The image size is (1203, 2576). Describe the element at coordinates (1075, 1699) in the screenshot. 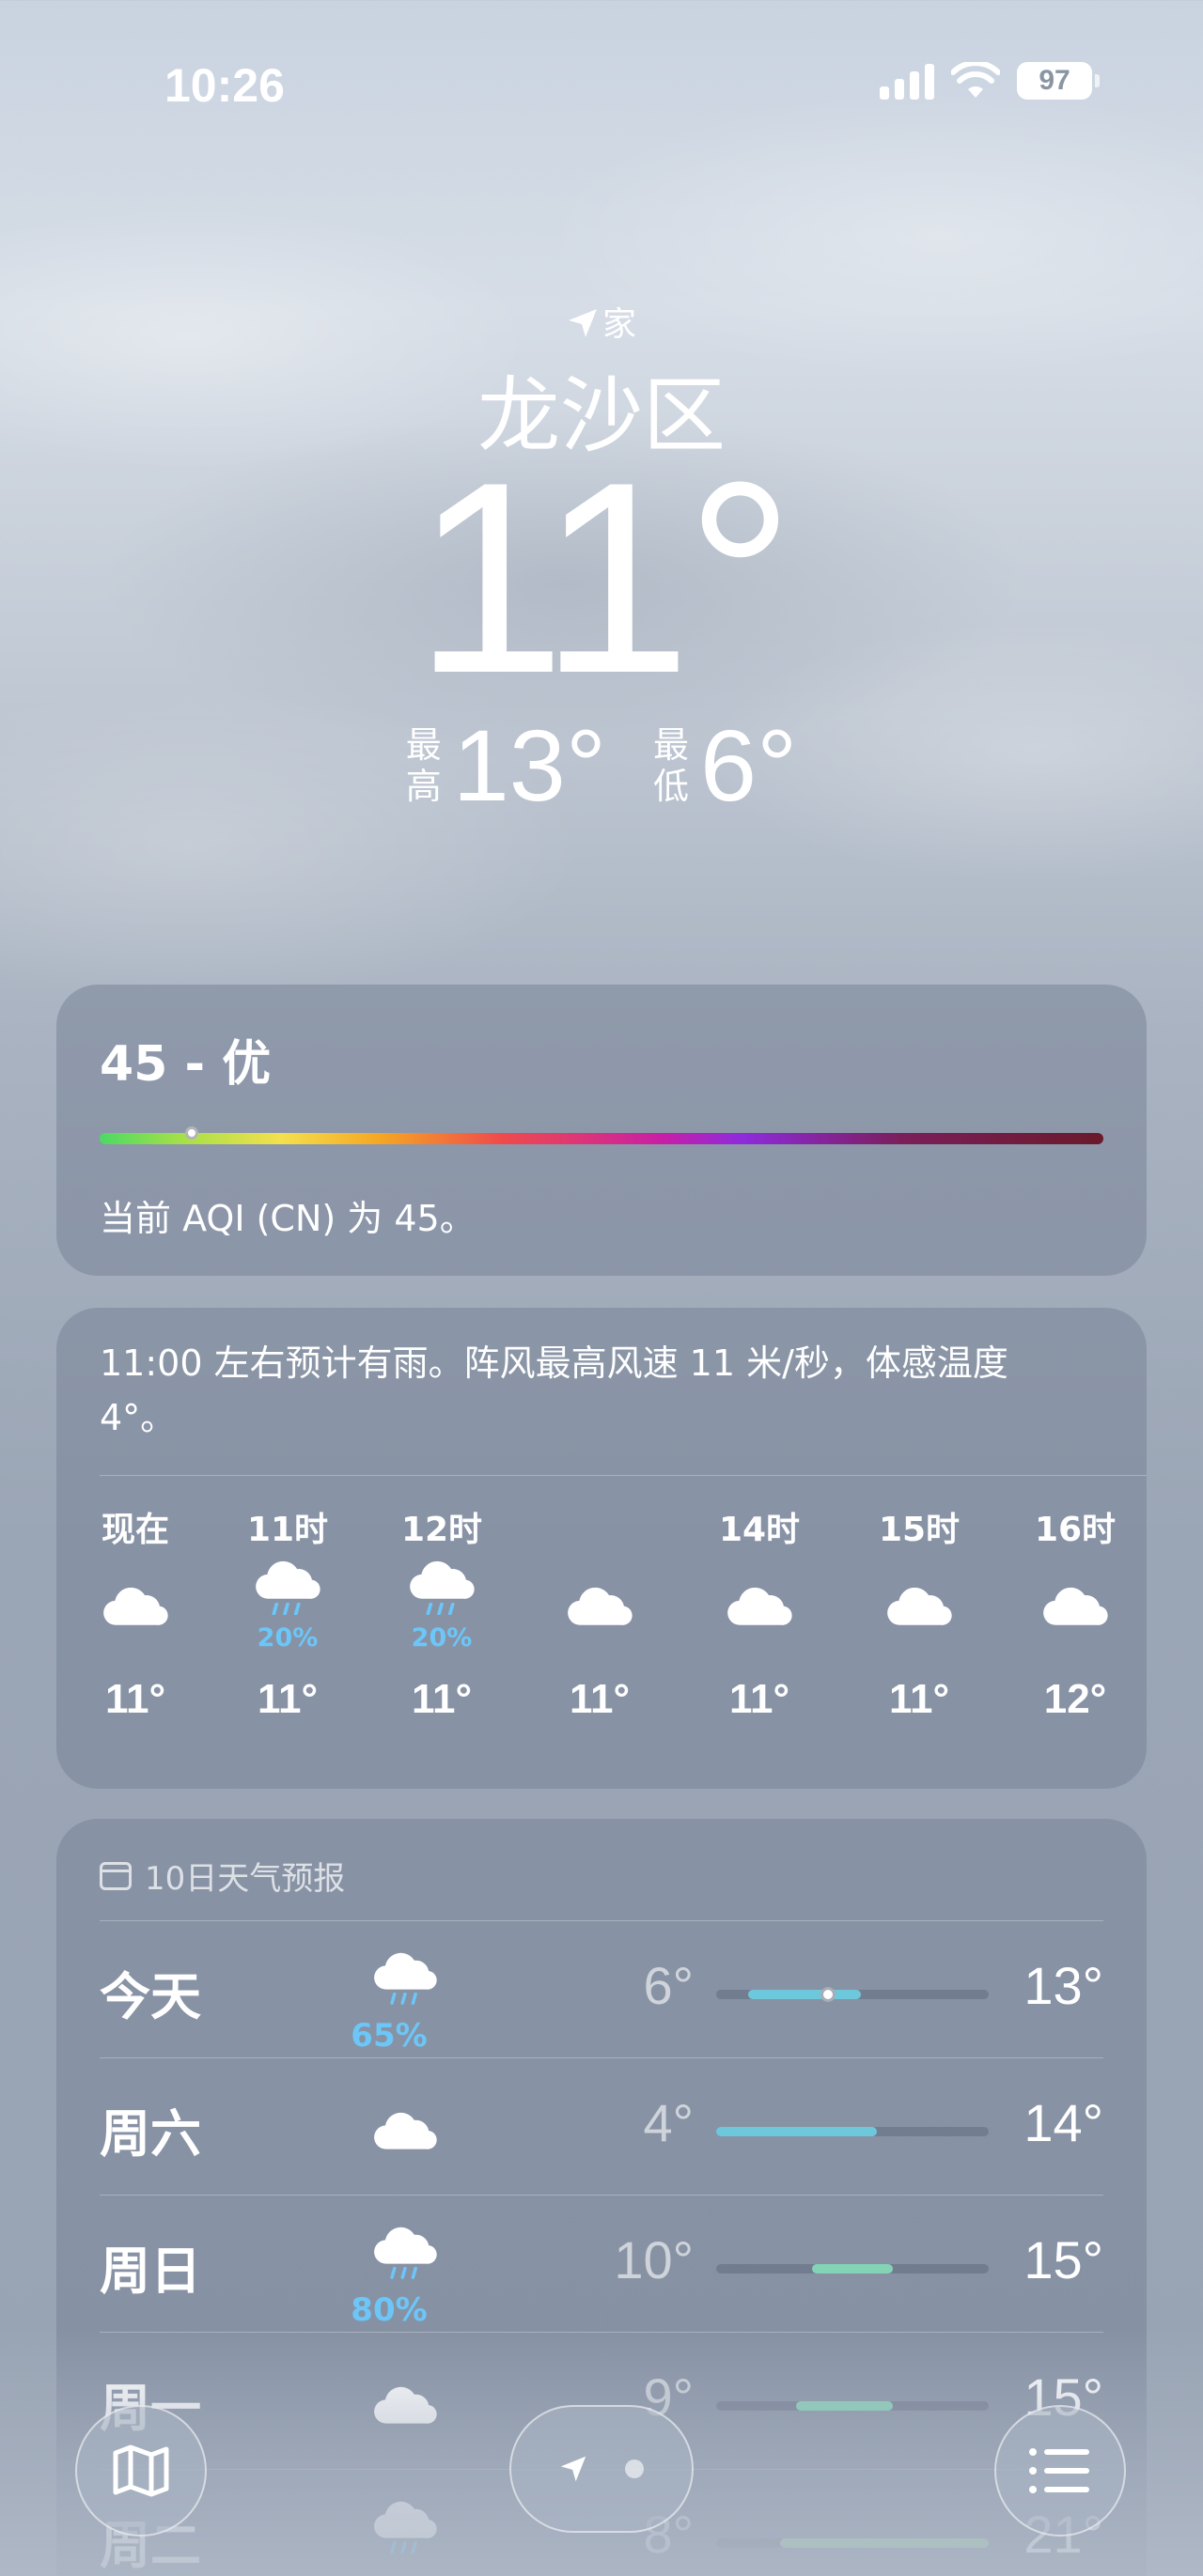

I see `hour-temp: 12°` at that location.